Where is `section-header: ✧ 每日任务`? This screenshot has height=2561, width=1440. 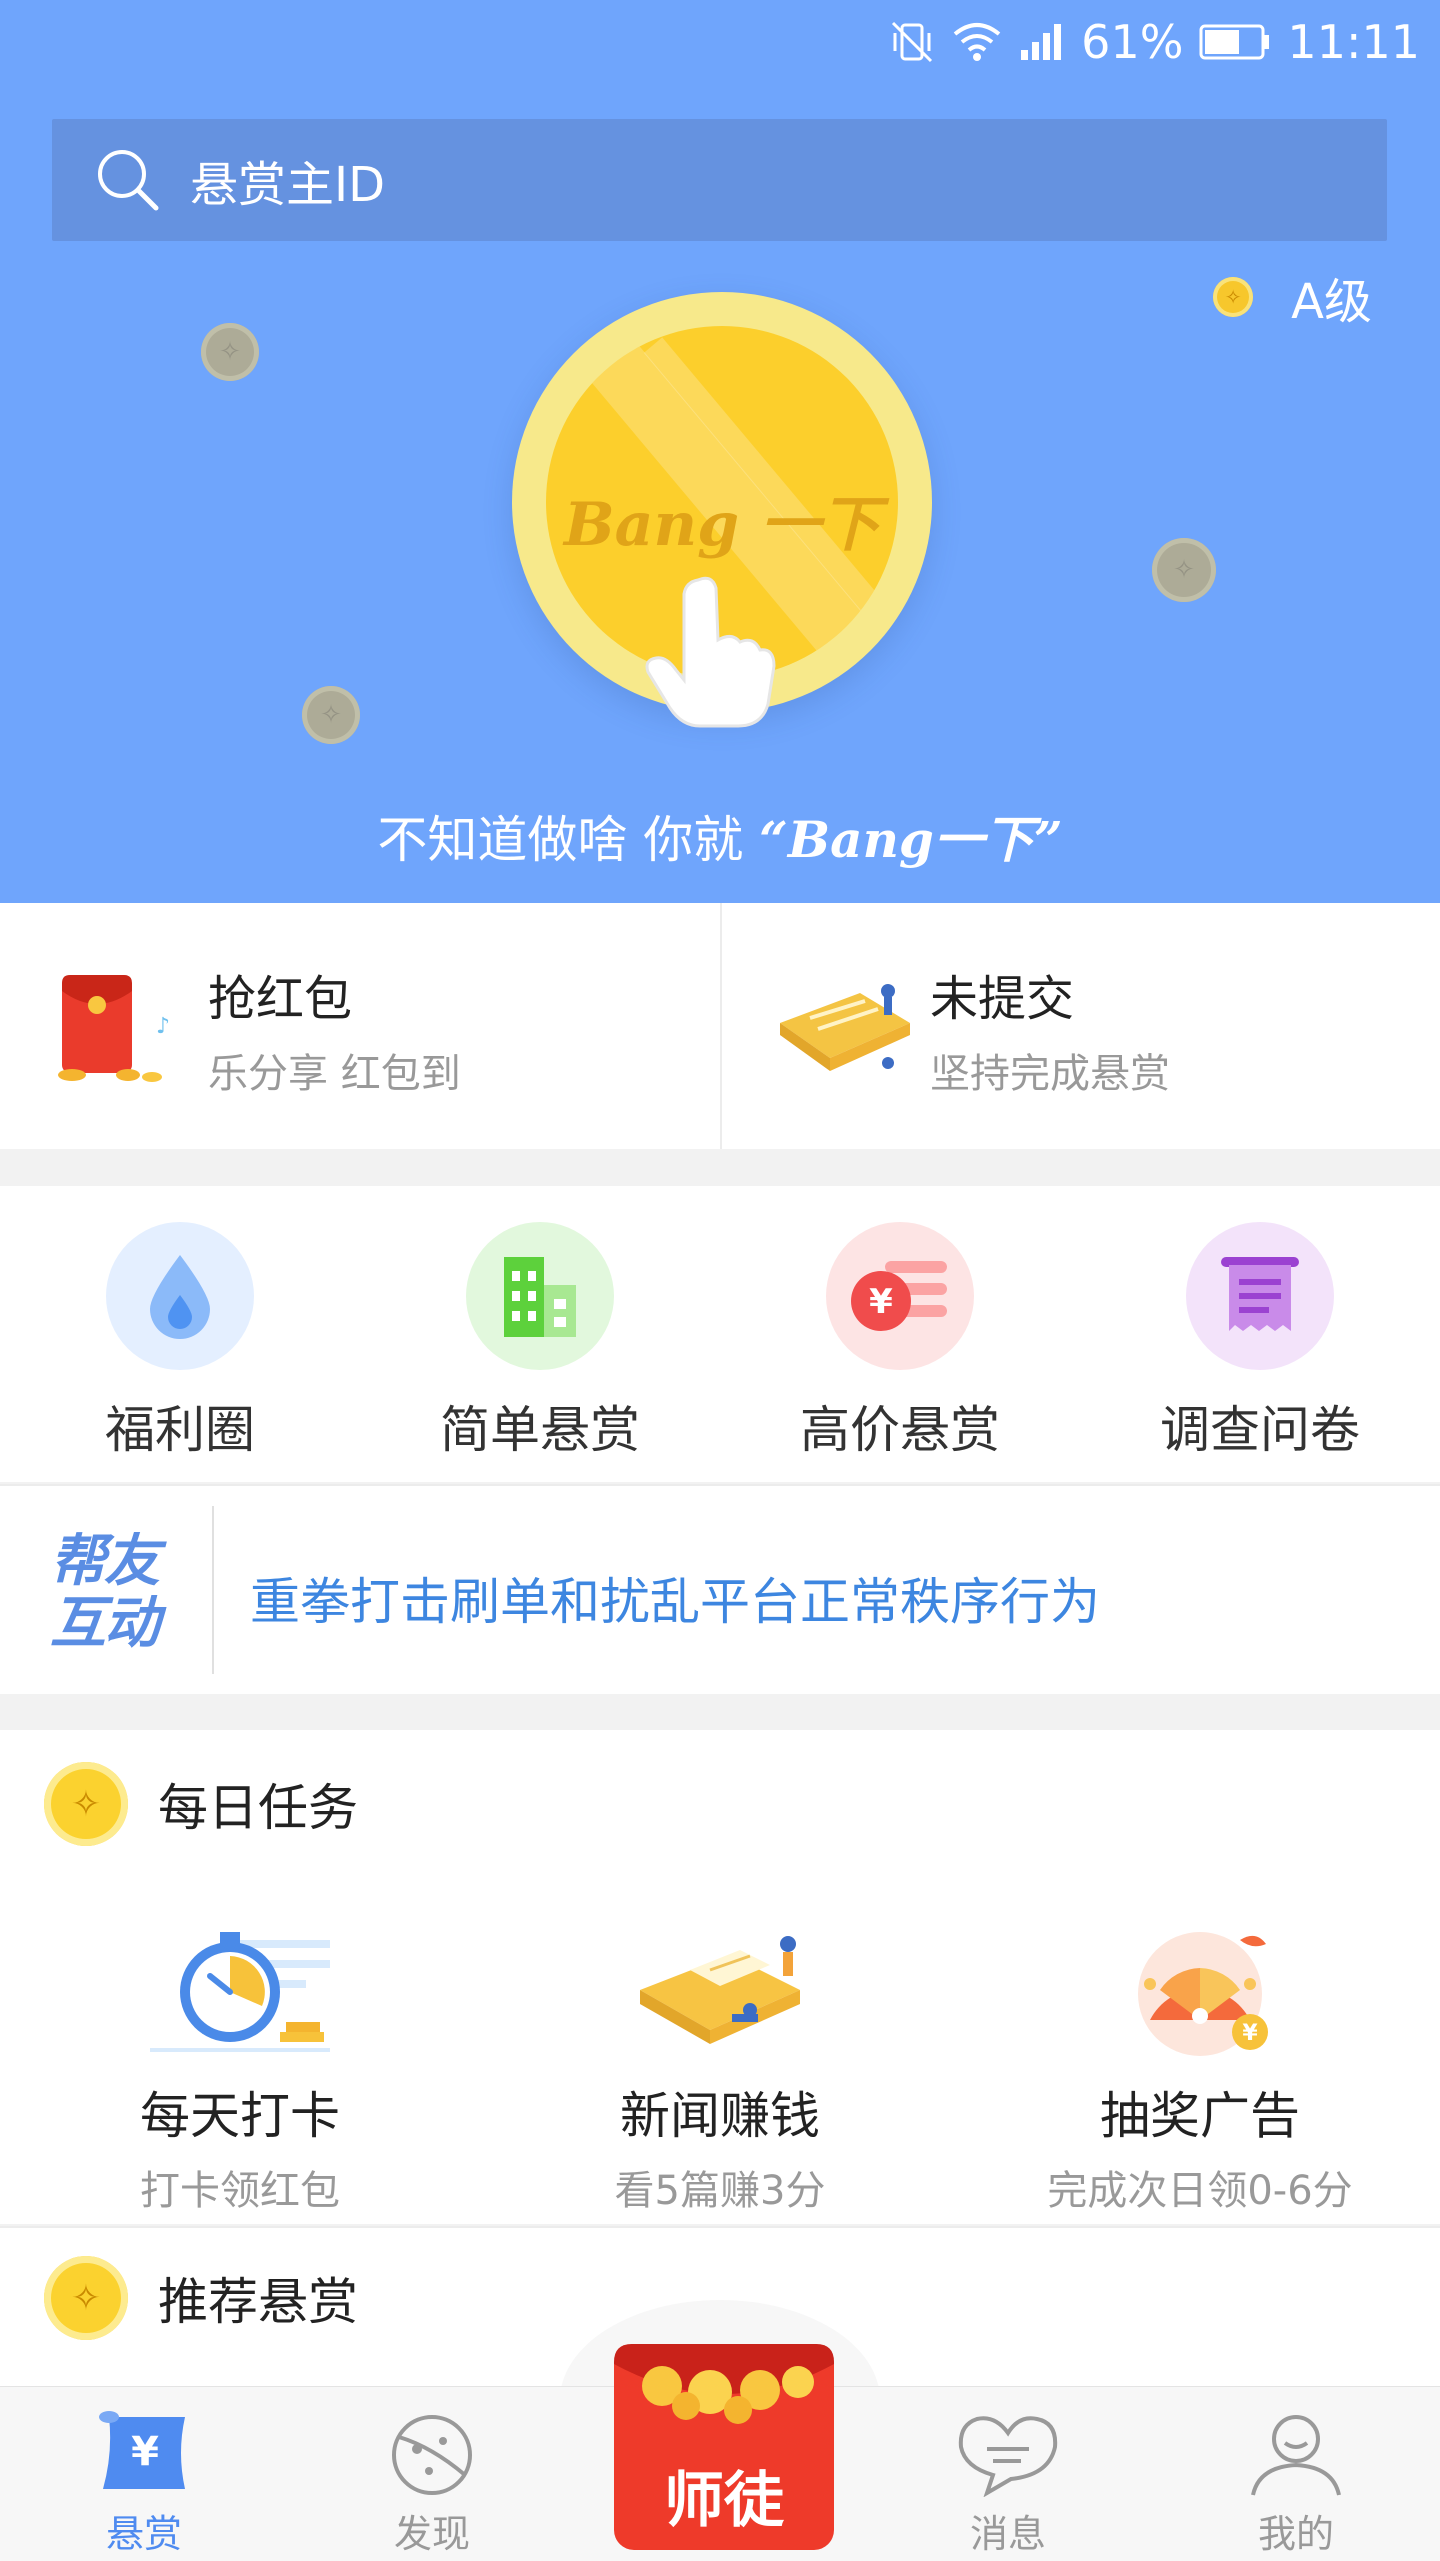 section-header: ✧ 每日任务 is located at coordinates (201, 1804).